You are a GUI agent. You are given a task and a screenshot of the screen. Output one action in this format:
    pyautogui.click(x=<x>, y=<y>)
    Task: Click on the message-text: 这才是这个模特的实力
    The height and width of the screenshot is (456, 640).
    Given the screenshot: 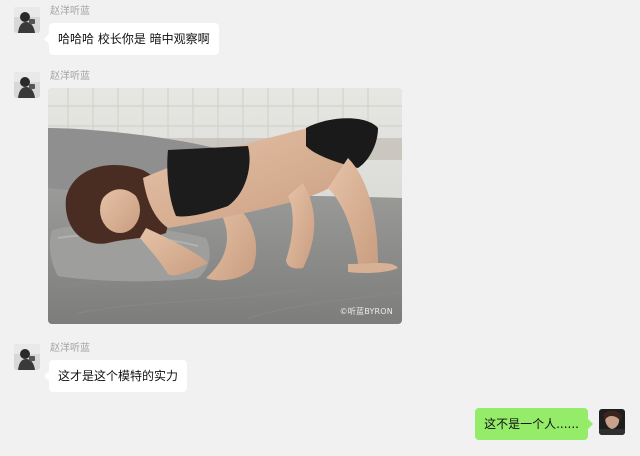 What is the action you would take?
    pyautogui.click(x=118, y=376)
    